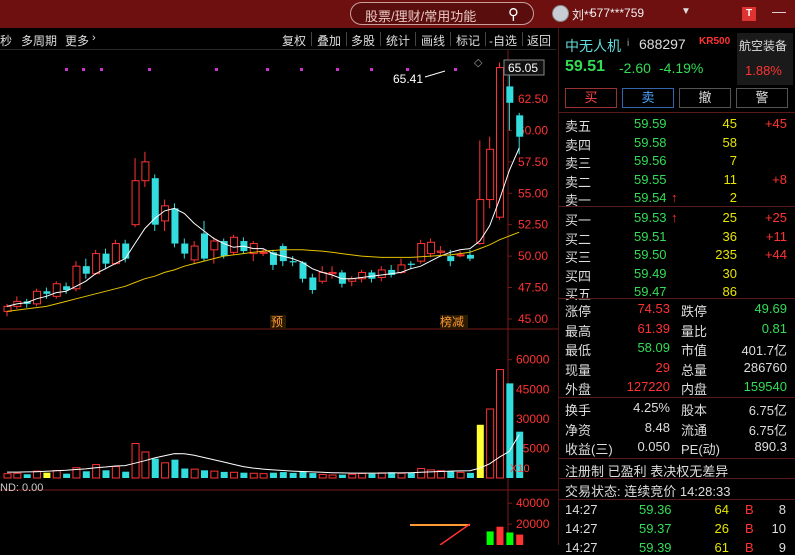  I want to click on toolbar-seconds: 秒, so click(6, 40).